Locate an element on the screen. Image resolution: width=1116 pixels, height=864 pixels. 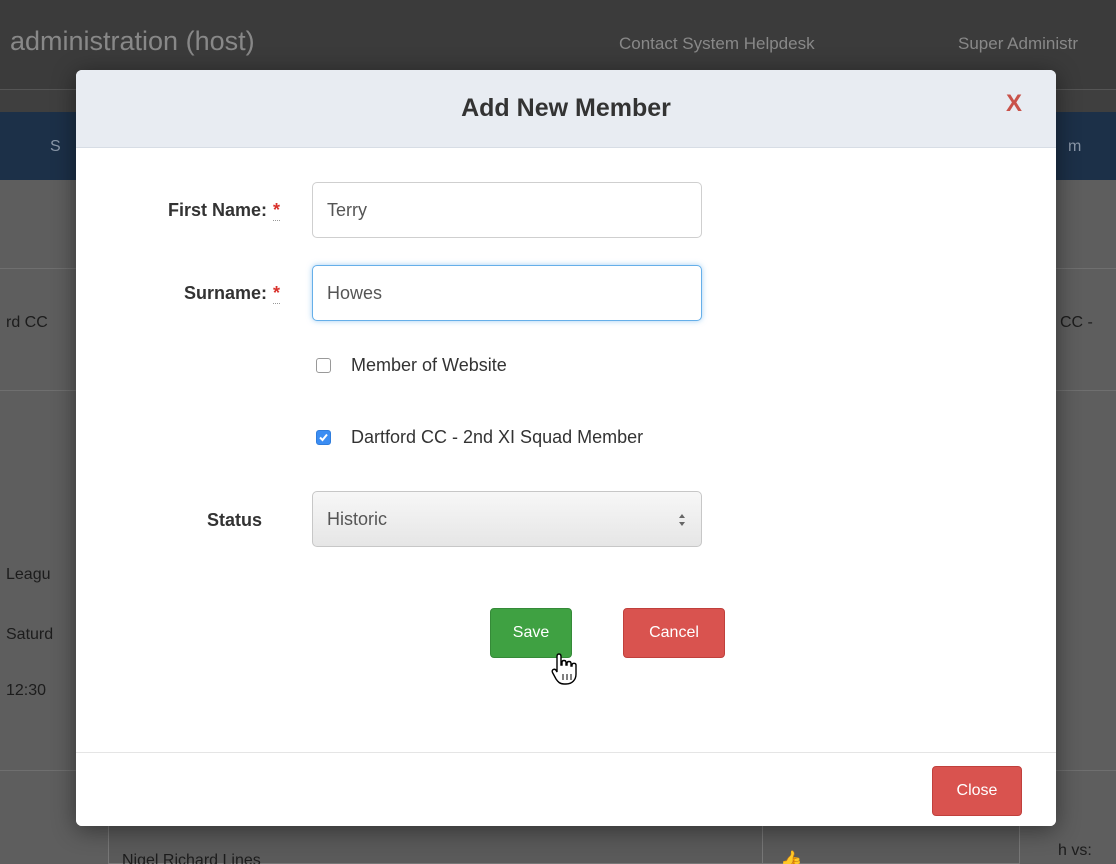
bg-member-name: Nigel Richard Lines is located at coordinates (191, 858).